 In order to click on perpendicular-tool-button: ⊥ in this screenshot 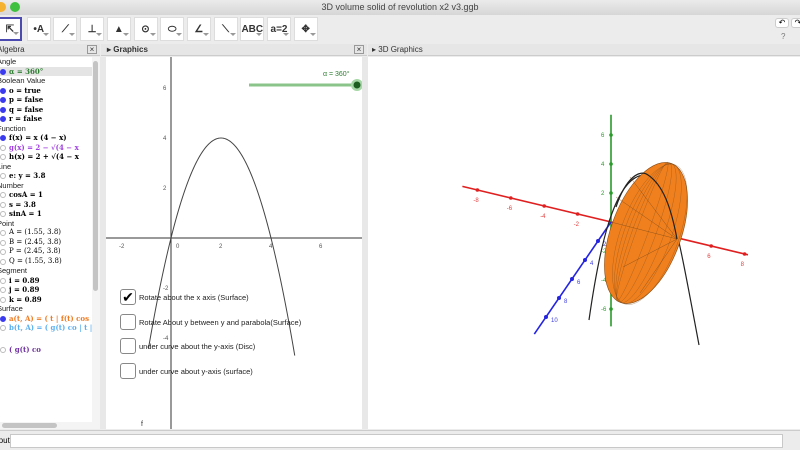, I will do `click(92, 29)`.